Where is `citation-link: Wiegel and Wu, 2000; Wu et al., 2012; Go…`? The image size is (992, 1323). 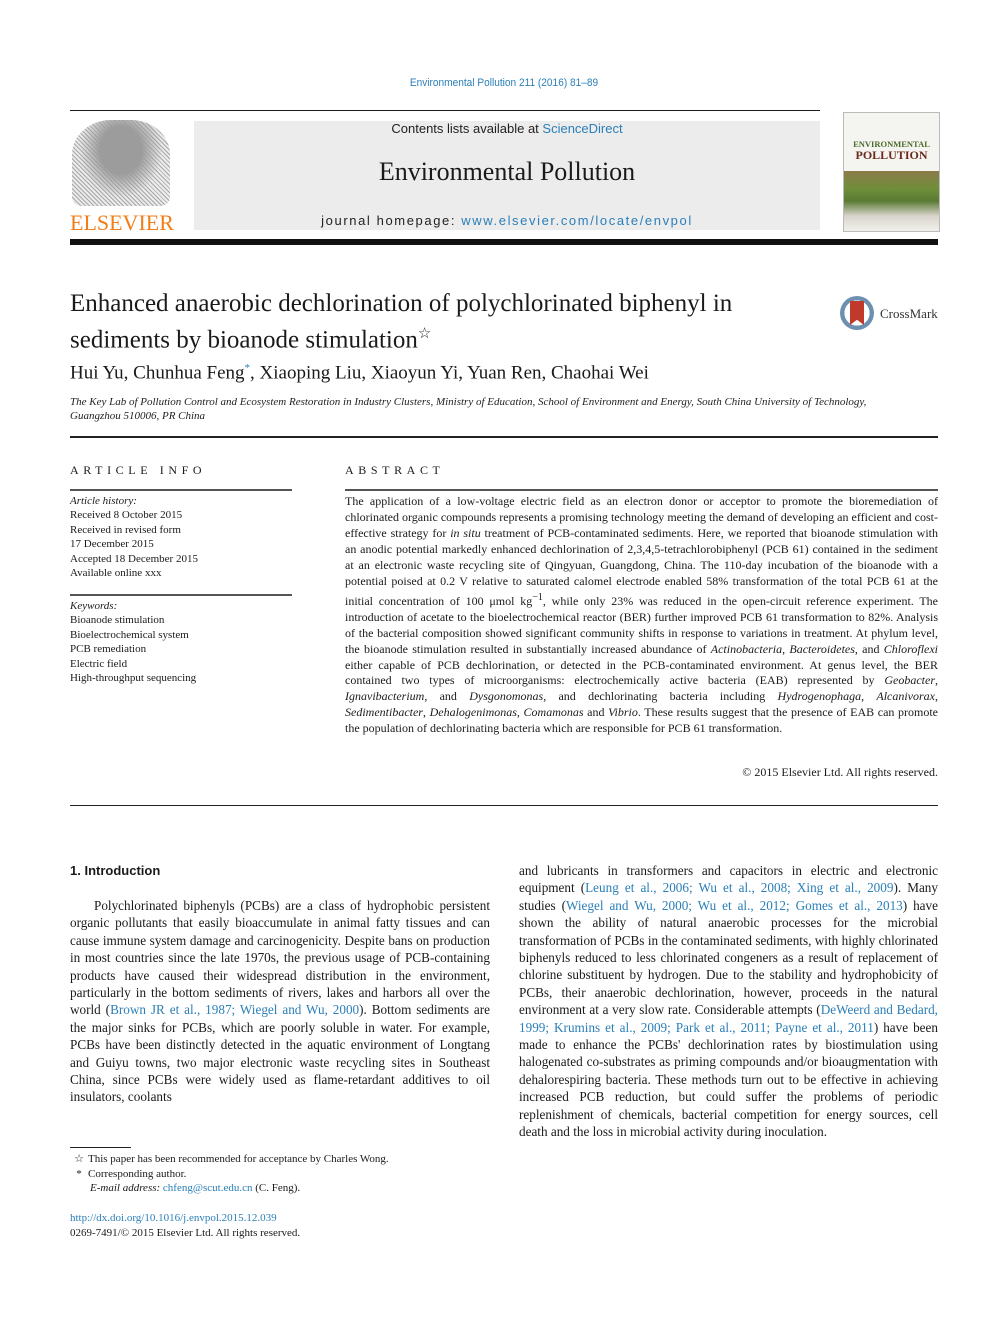 citation-link: Wiegel and Wu, 2000; Wu et al., 2012; Go… is located at coordinates (734, 905).